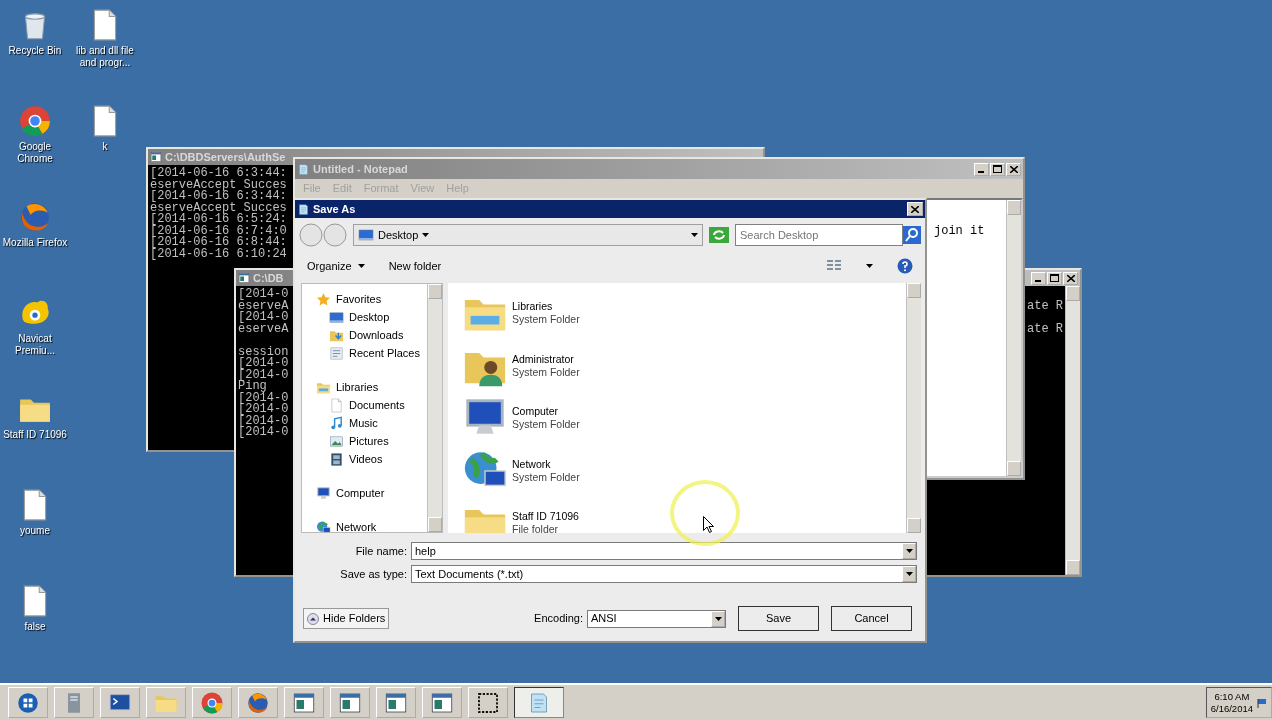  Describe the element at coordinates (378, 335) in the screenshot. I see `nav-item: Downloads` at that location.